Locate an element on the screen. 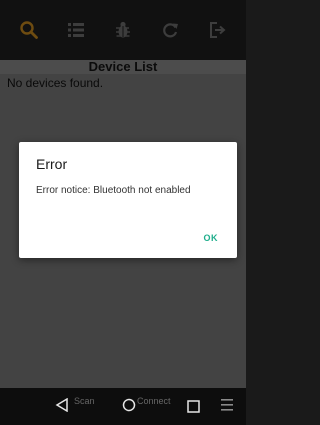 The height and width of the screenshot is (425, 320). ok-button: OK is located at coordinates (211, 238).